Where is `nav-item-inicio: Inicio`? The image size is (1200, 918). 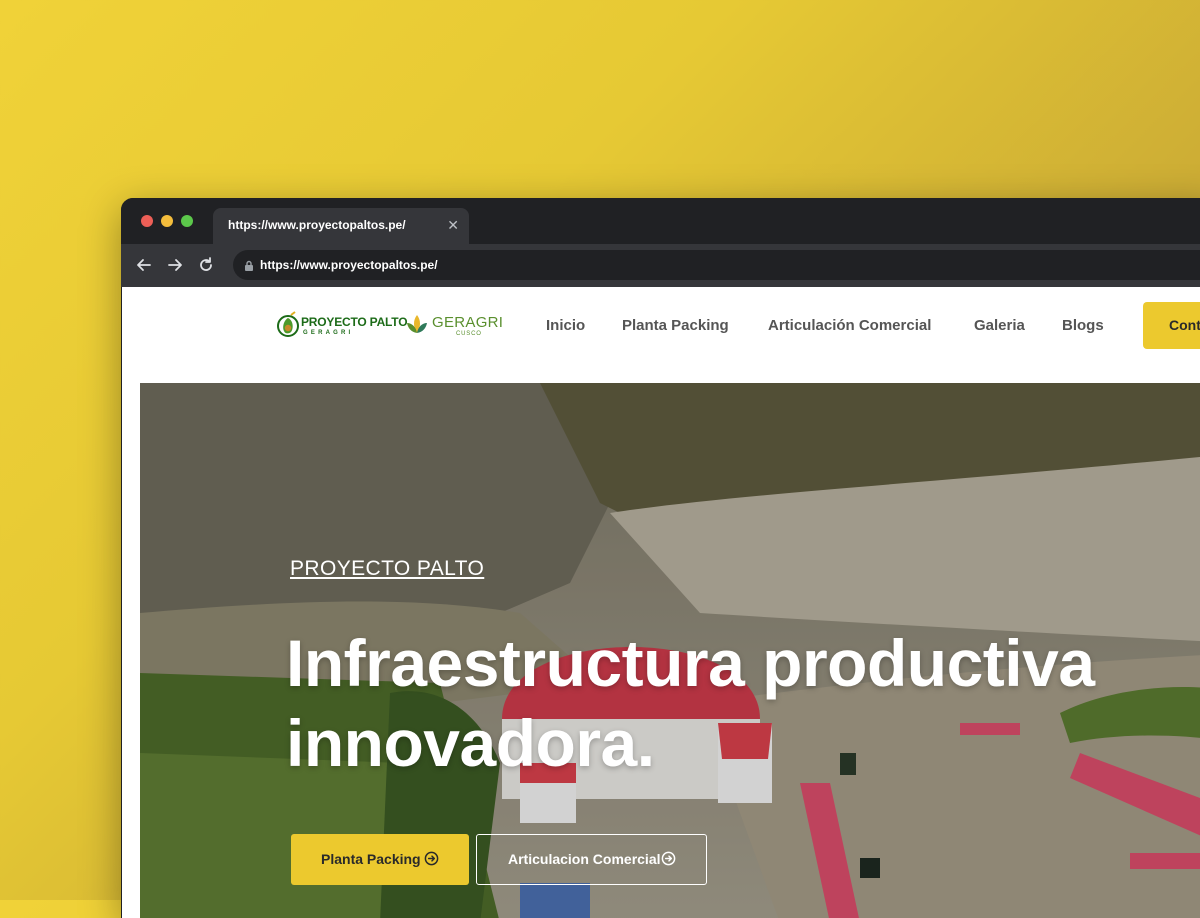 nav-item-inicio: Inicio is located at coordinates (565, 325).